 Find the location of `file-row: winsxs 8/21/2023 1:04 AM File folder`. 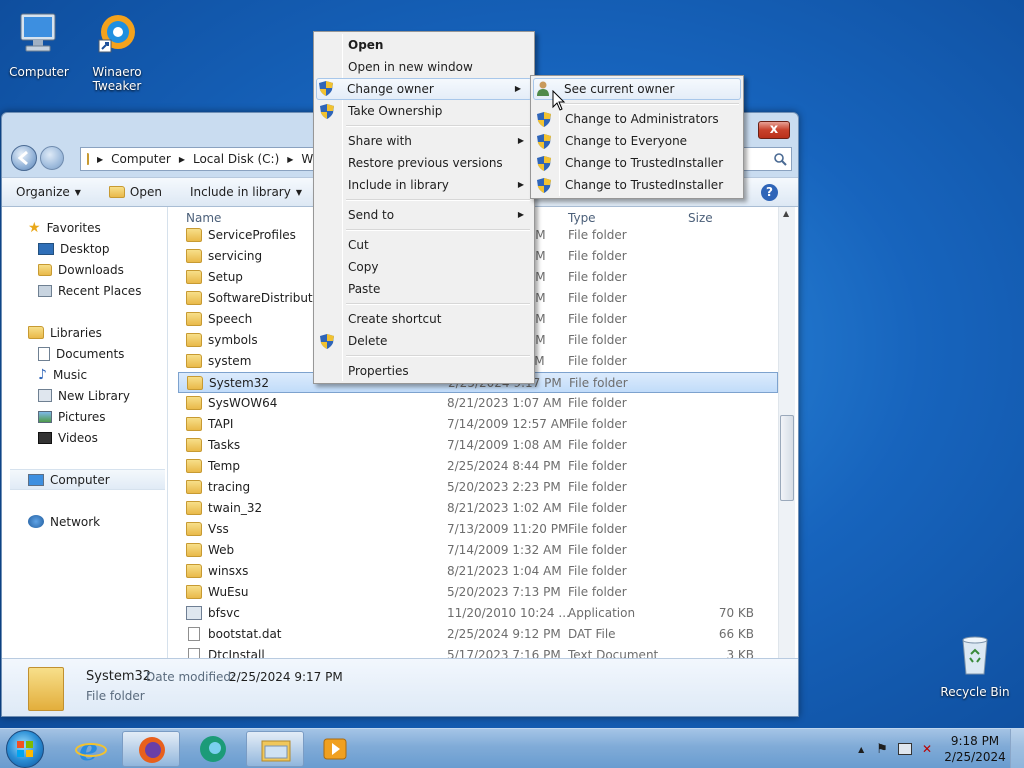

file-row: winsxs 8/21/2023 1:04 AM File folder is located at coordinates (478, 571).